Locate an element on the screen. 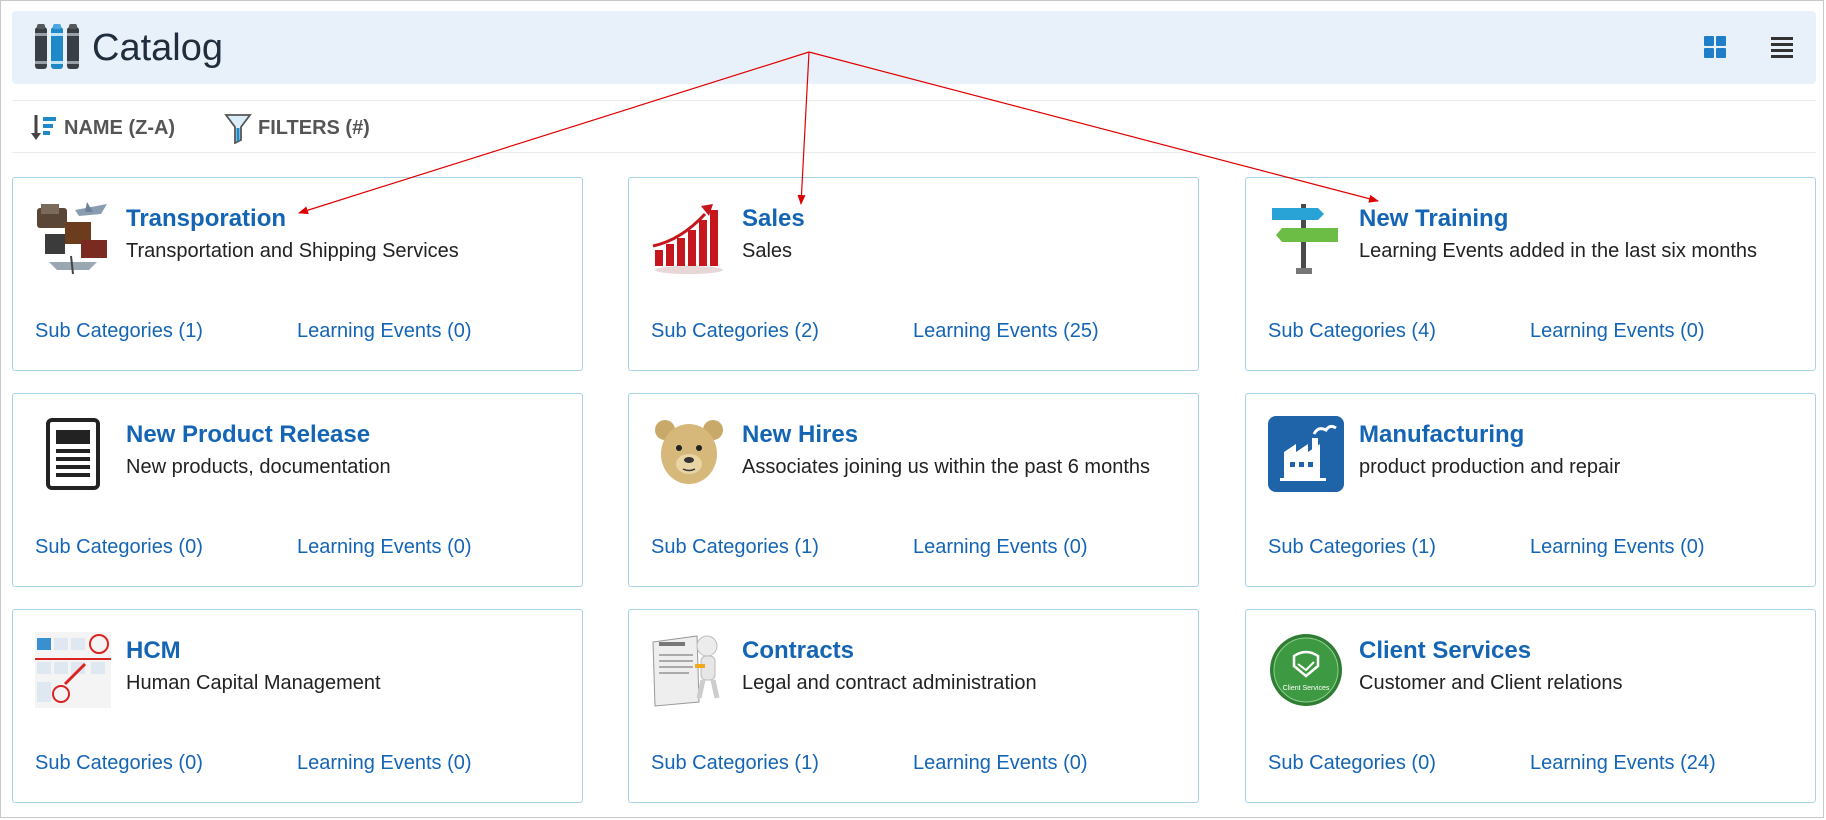 The width and height of the screenshot is (1826, 820). sales-growth-chart-image is located at coordinates (689, 238).